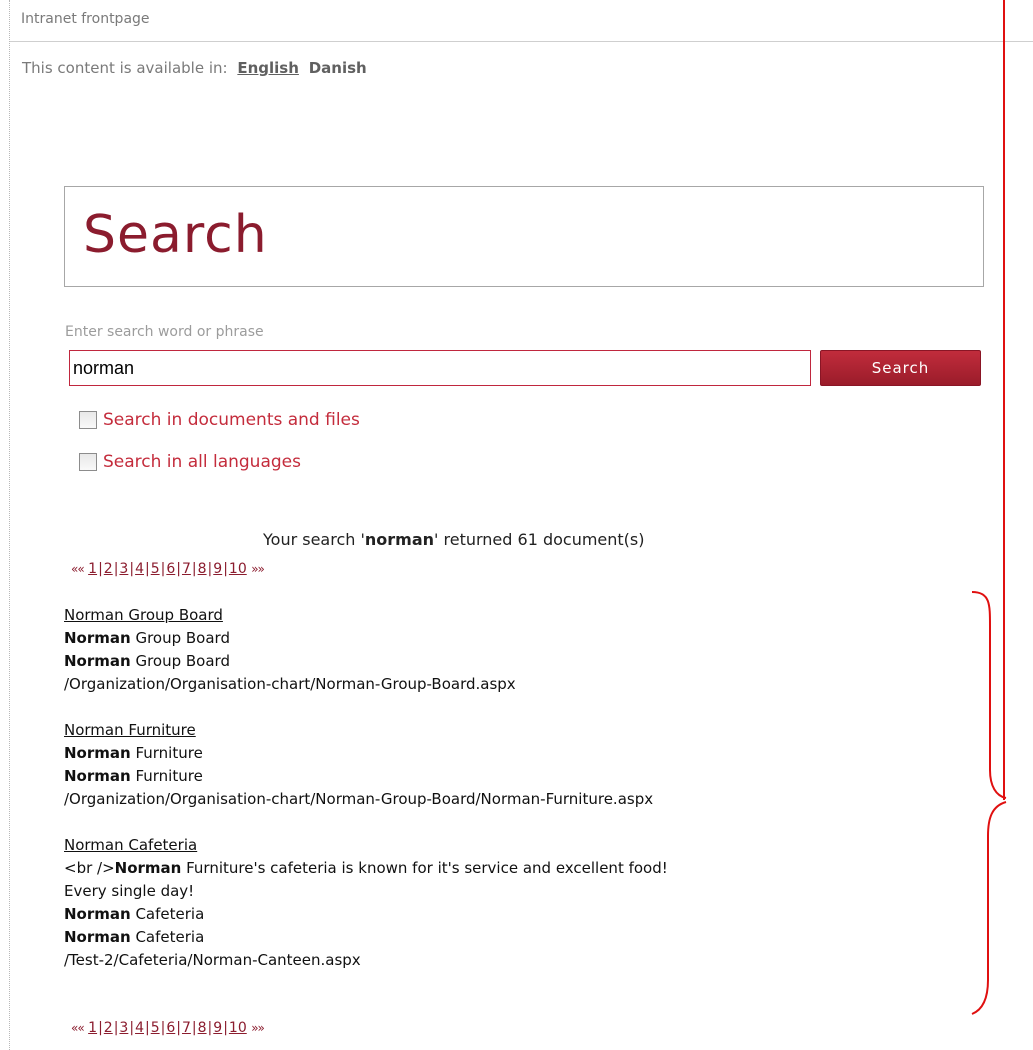 This screenshot has height=1050, width=1033. What do you see at coordinates (155, 1028) in the screenshot?
I see `pager-bottom-page-5: 5` at bounding box center [155, 1028].